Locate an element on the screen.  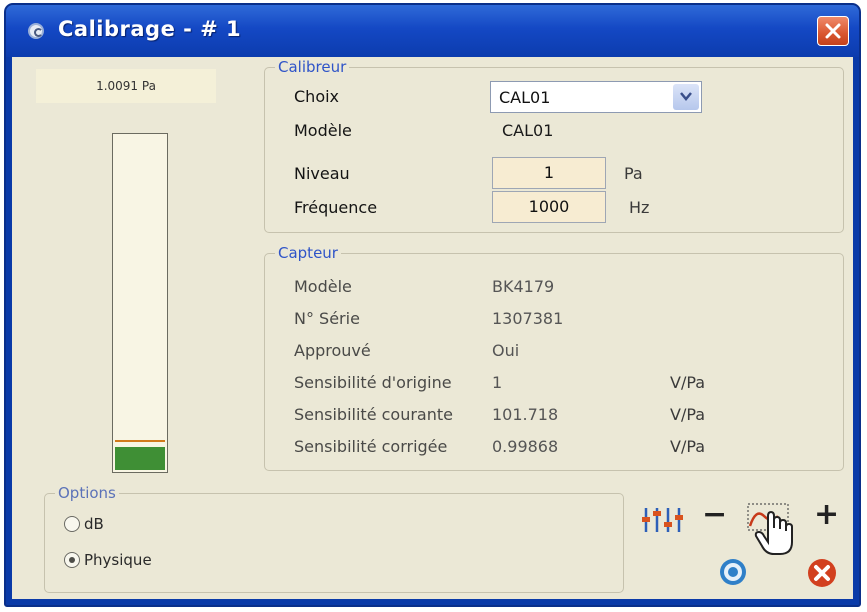
capteur-row-value: 1307381 is located at coordinates (528, 318).